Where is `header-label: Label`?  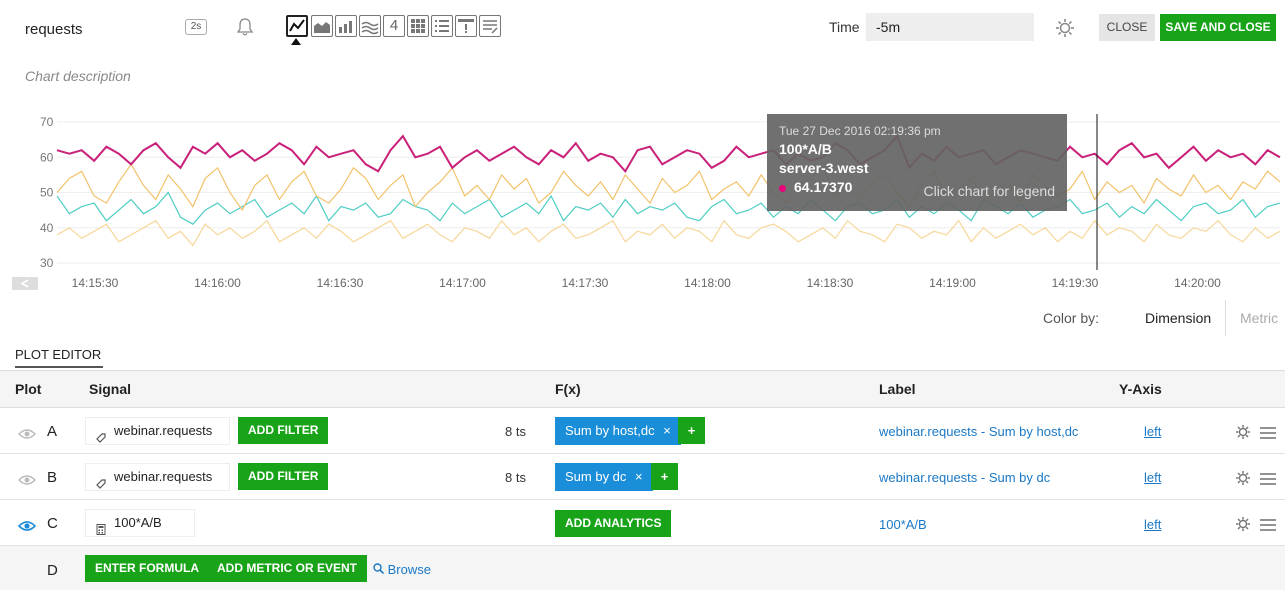 header-label: Label is located at coordinates (897, 389).